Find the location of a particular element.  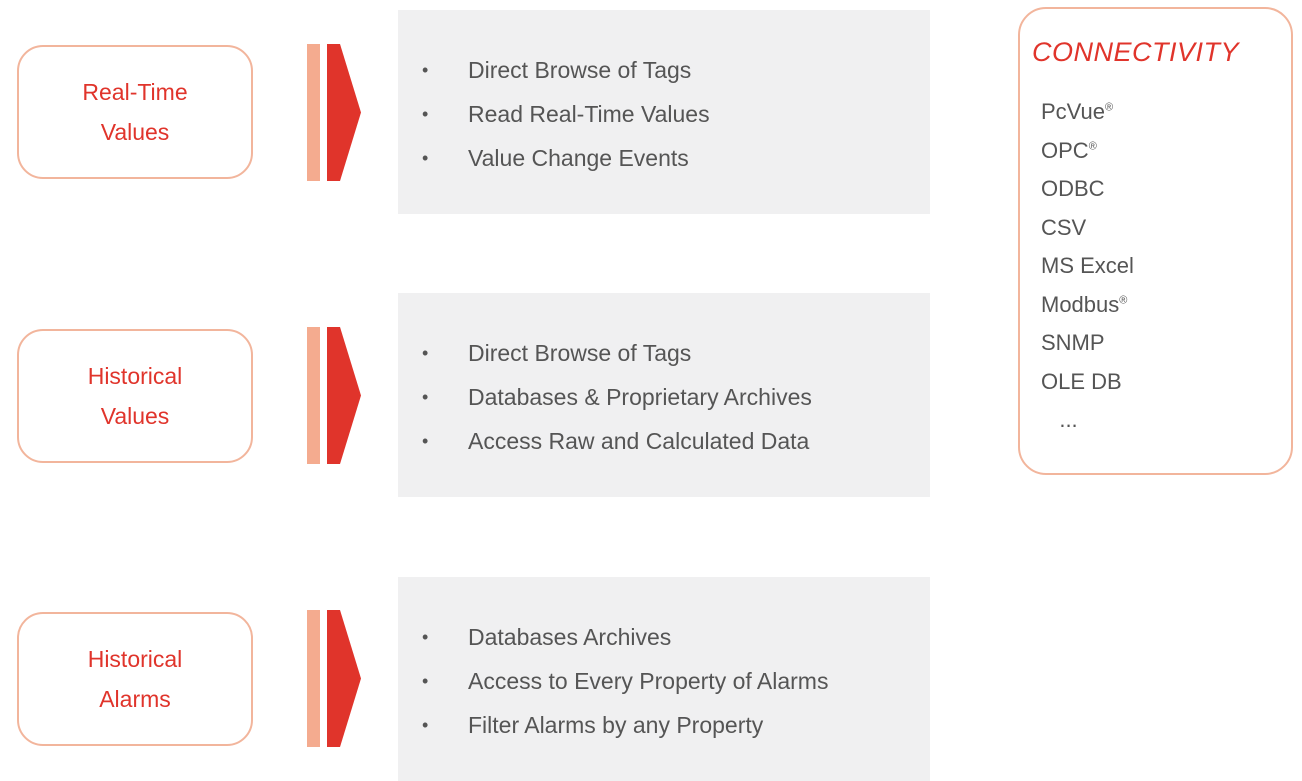

connectivity-item-name: Modbus is located at coordinates (1080, 304).